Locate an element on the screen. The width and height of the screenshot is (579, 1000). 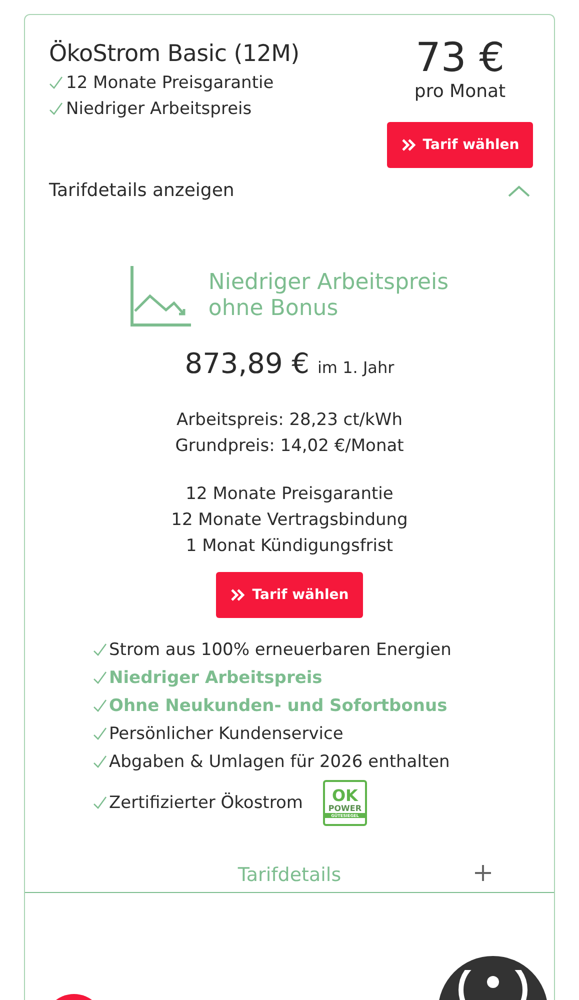
price-line: Grundpreis: 14,02 €/Monat is located at coordinates (289, 446).